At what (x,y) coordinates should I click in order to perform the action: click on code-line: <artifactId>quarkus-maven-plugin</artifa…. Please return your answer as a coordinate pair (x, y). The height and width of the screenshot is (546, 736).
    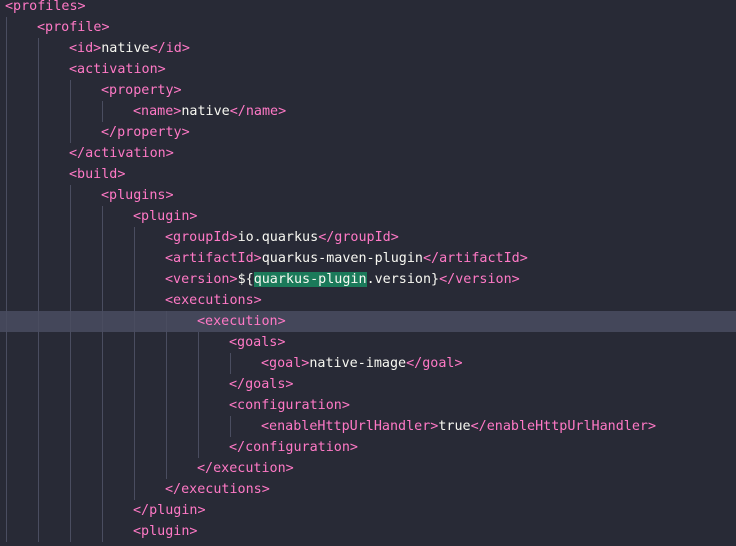
    Looking at the image, I should click on (368, 258).